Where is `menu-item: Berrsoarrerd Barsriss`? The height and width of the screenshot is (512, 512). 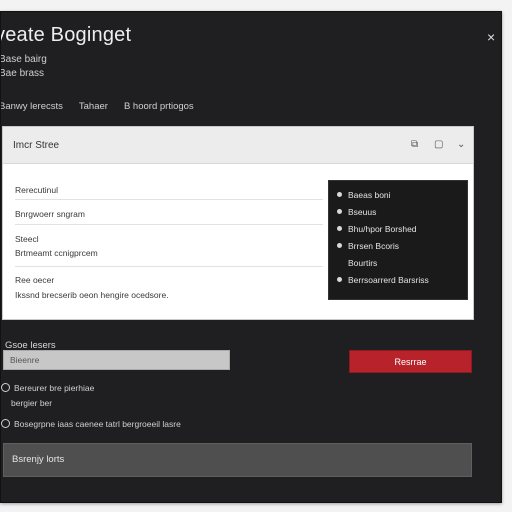
menu-item: Berrsoarrerd Barsriss is located at coordinates (383, 280).